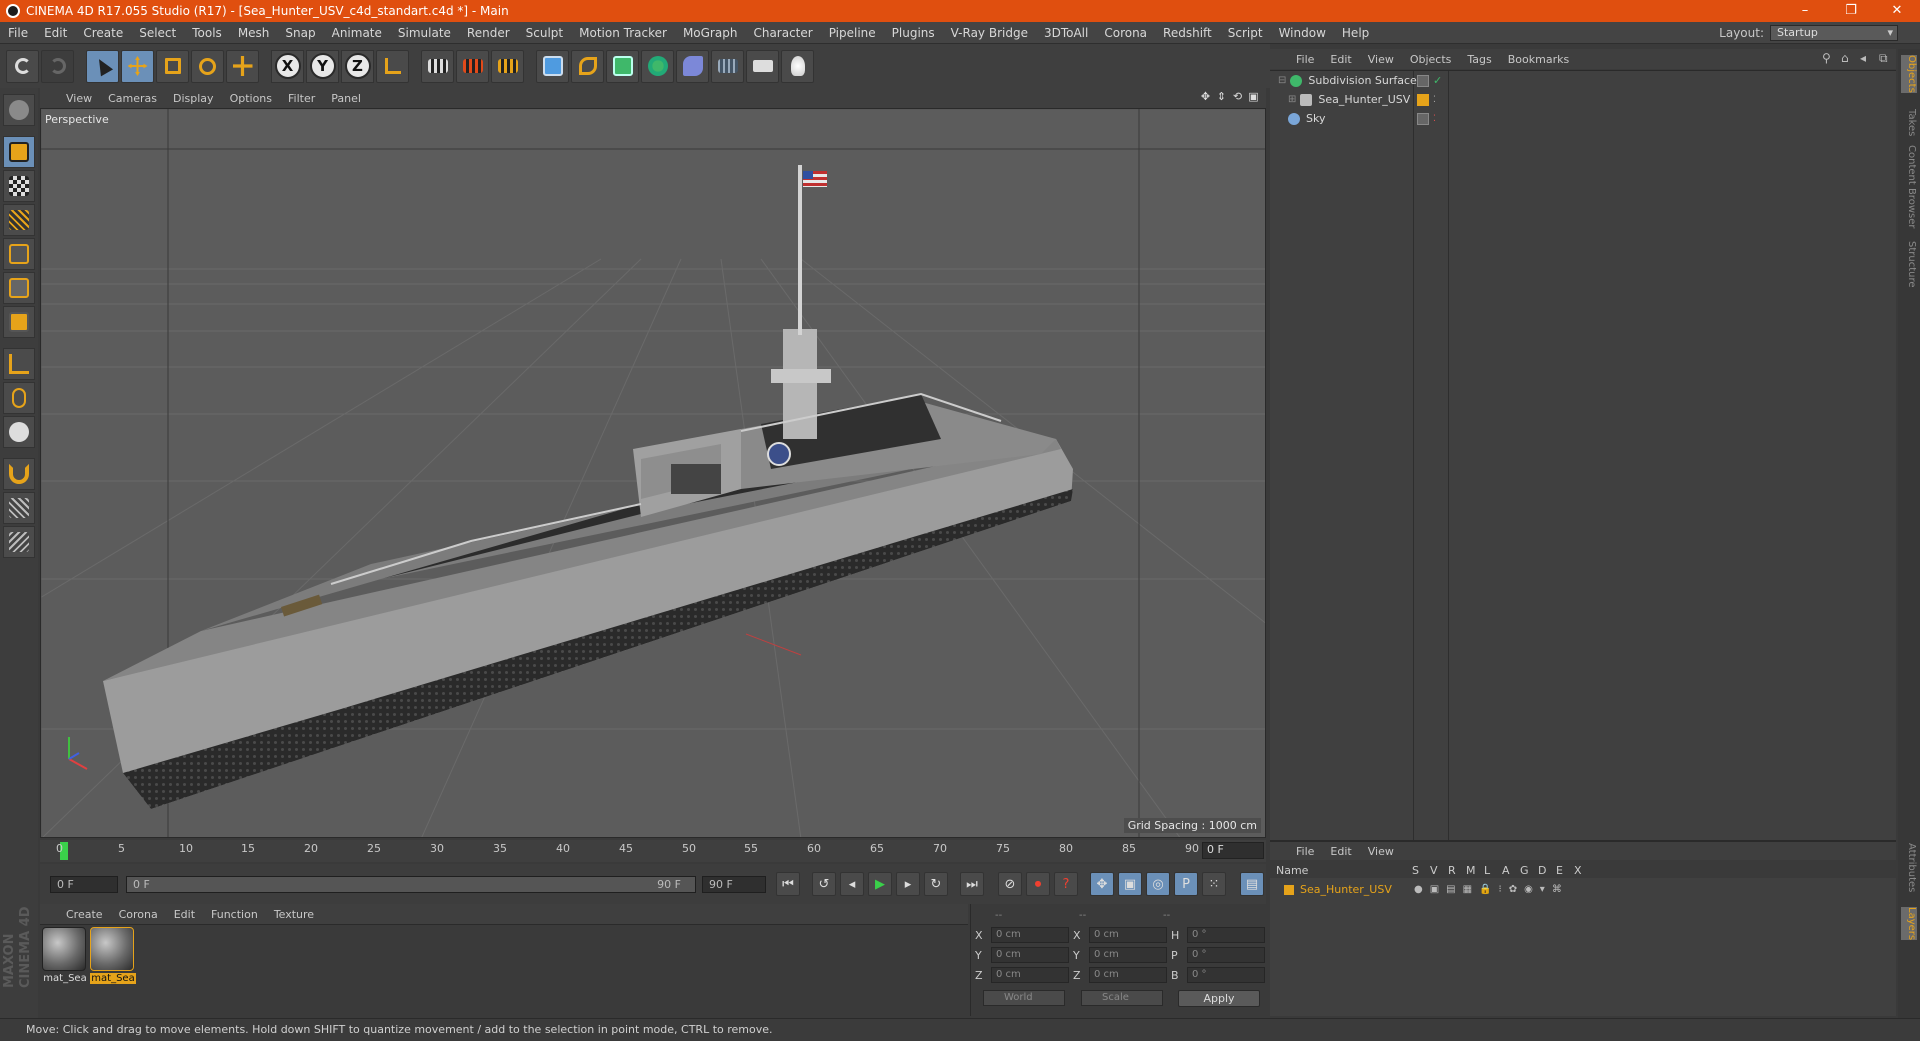 This screenshot has height=1041, width=1920. I want to click on material-menu-function: Function, so click(234, 914).